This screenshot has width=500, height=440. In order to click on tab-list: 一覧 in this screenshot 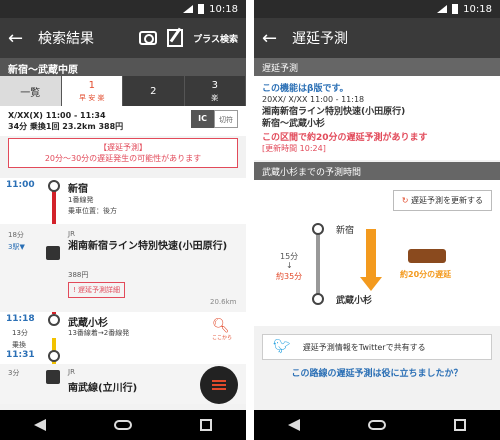, I will do `click(31, 91)`.